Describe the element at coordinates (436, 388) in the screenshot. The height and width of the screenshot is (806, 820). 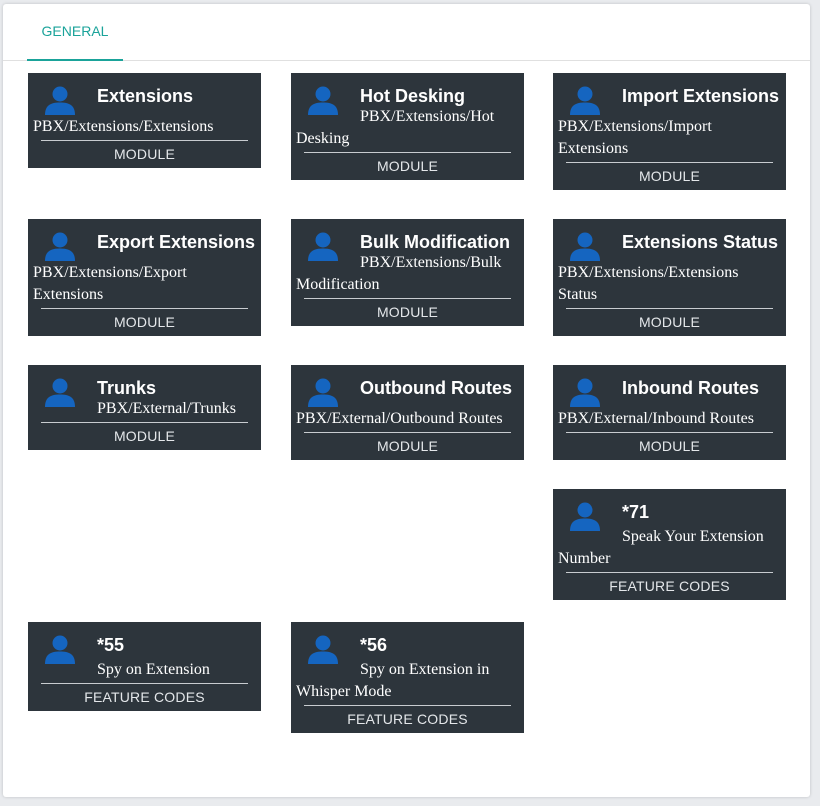
I see `card-title: Outbound Routes` at that location.